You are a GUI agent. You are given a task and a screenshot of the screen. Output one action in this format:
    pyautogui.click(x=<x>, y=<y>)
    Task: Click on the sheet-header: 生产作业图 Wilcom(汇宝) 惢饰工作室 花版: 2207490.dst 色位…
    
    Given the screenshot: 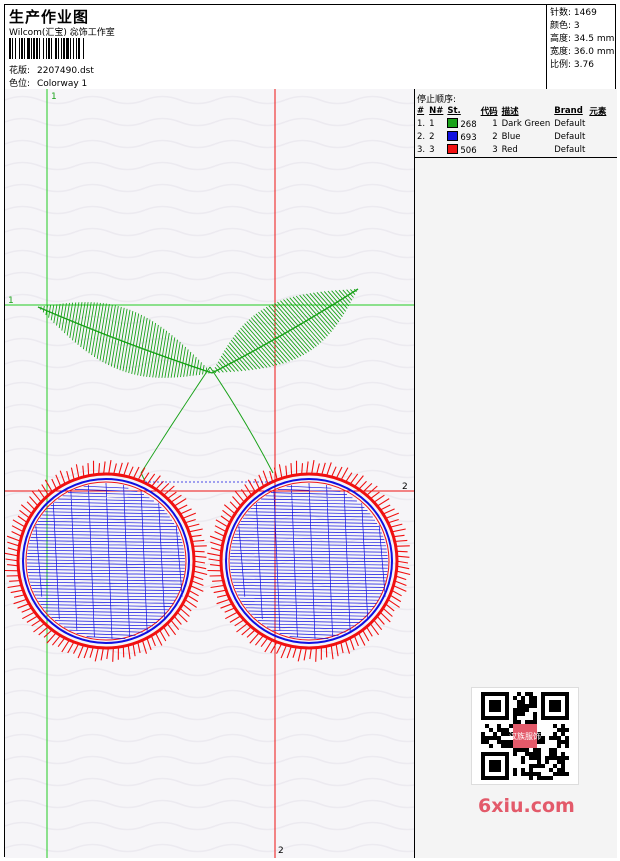 What is the action you would take?
    pyautogui.click(x=311, y=47)
    